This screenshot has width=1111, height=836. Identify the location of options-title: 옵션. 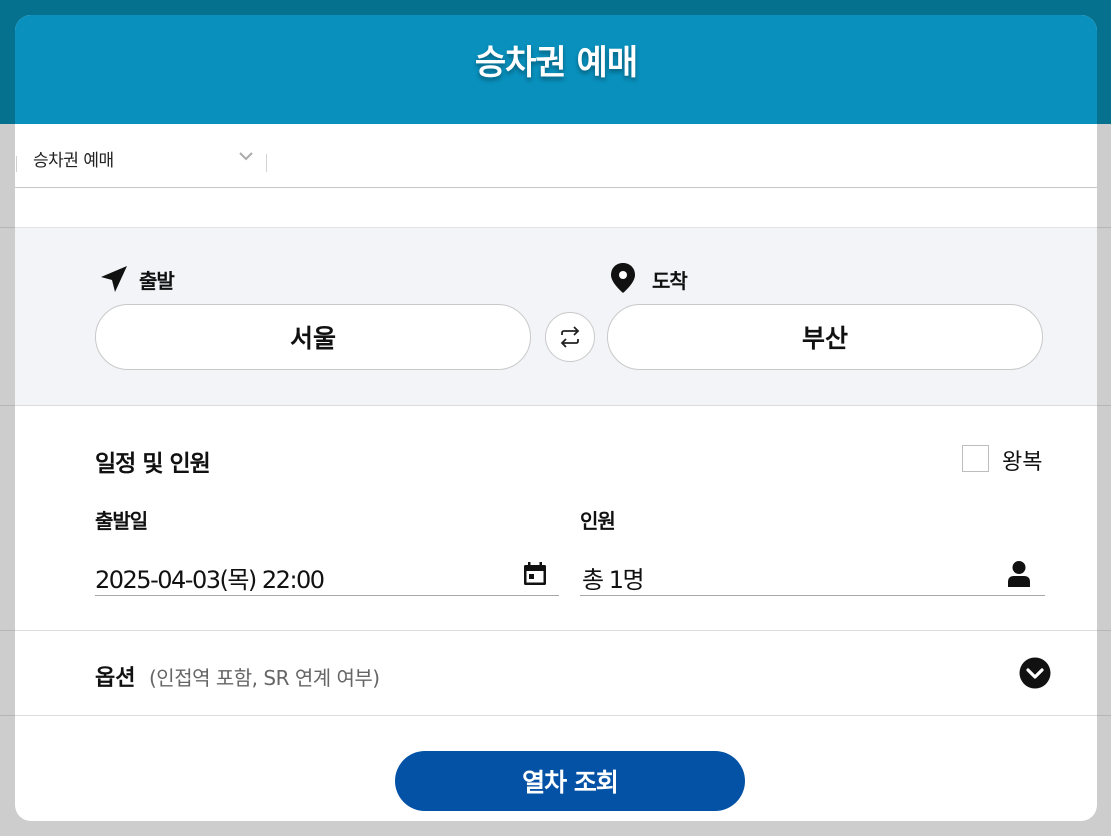
(115, 678).